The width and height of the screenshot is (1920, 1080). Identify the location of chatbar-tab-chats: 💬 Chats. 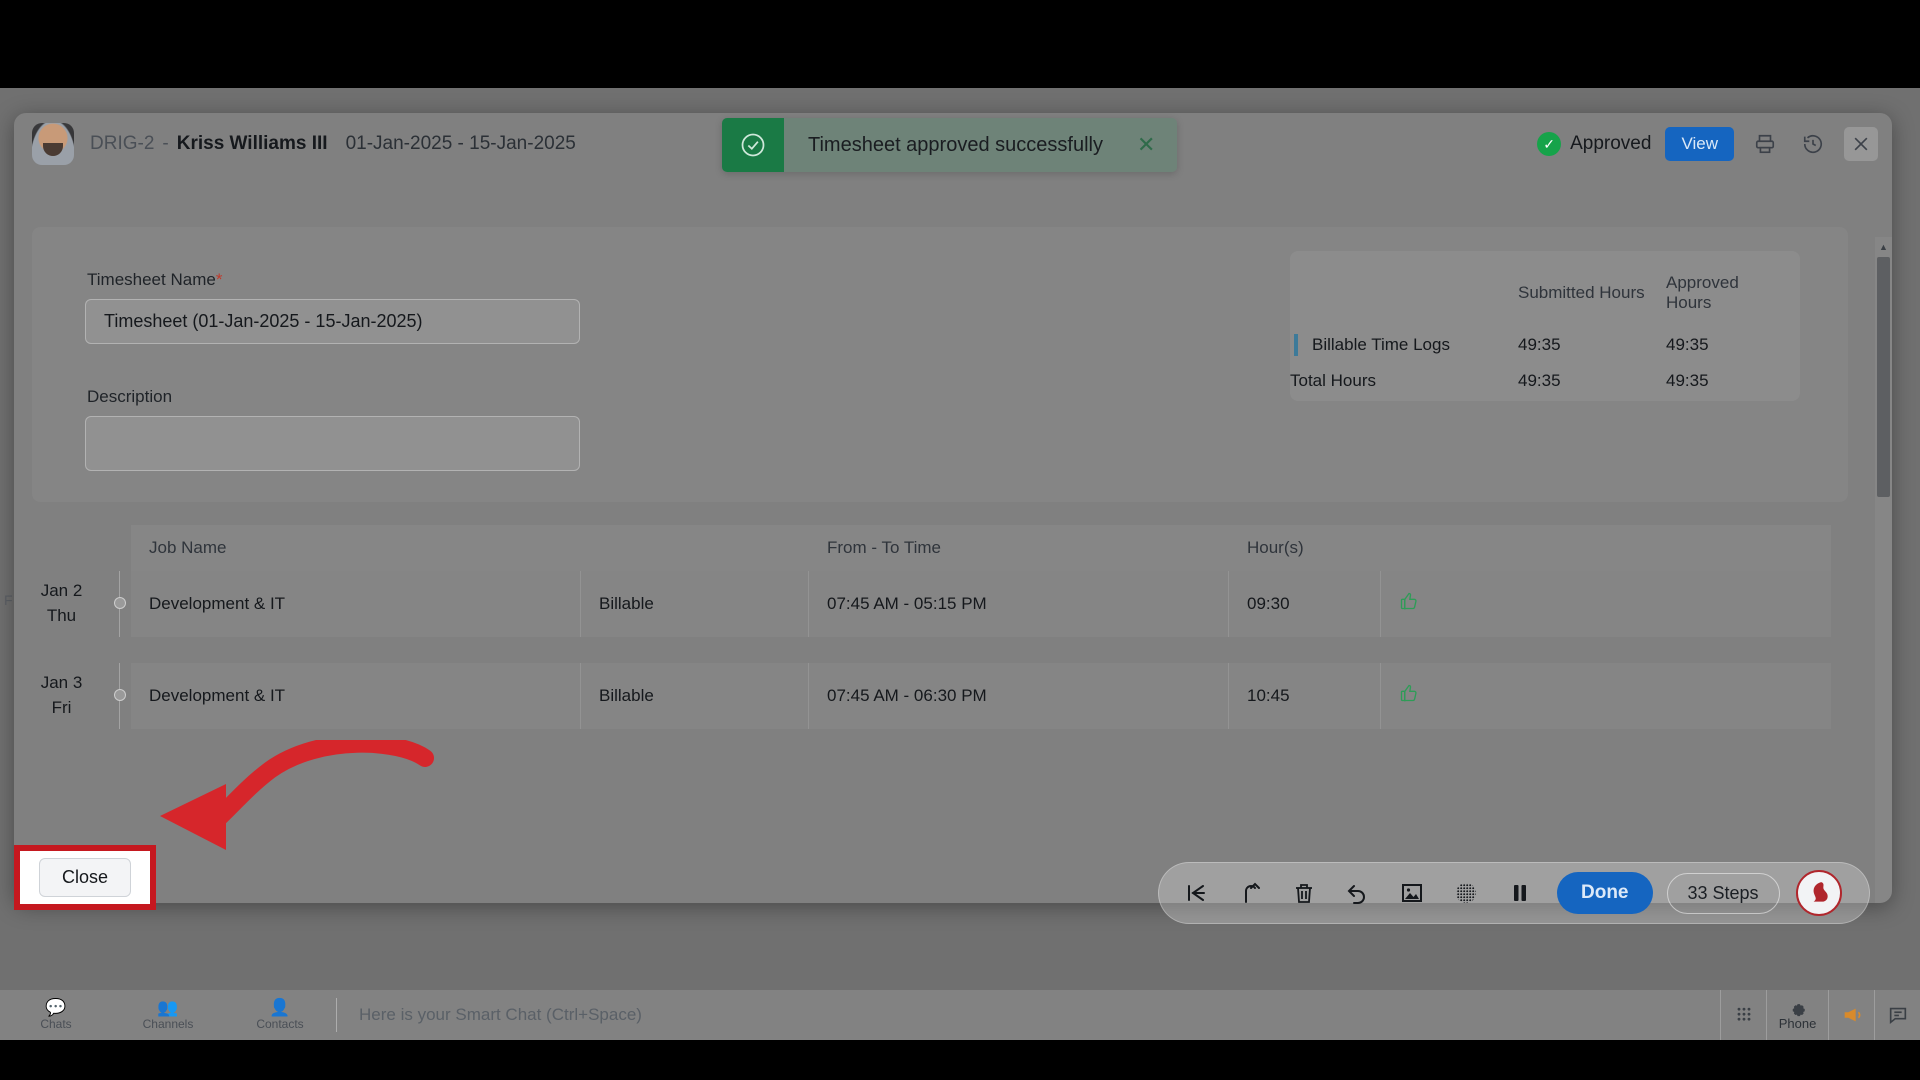
(56, 1015).